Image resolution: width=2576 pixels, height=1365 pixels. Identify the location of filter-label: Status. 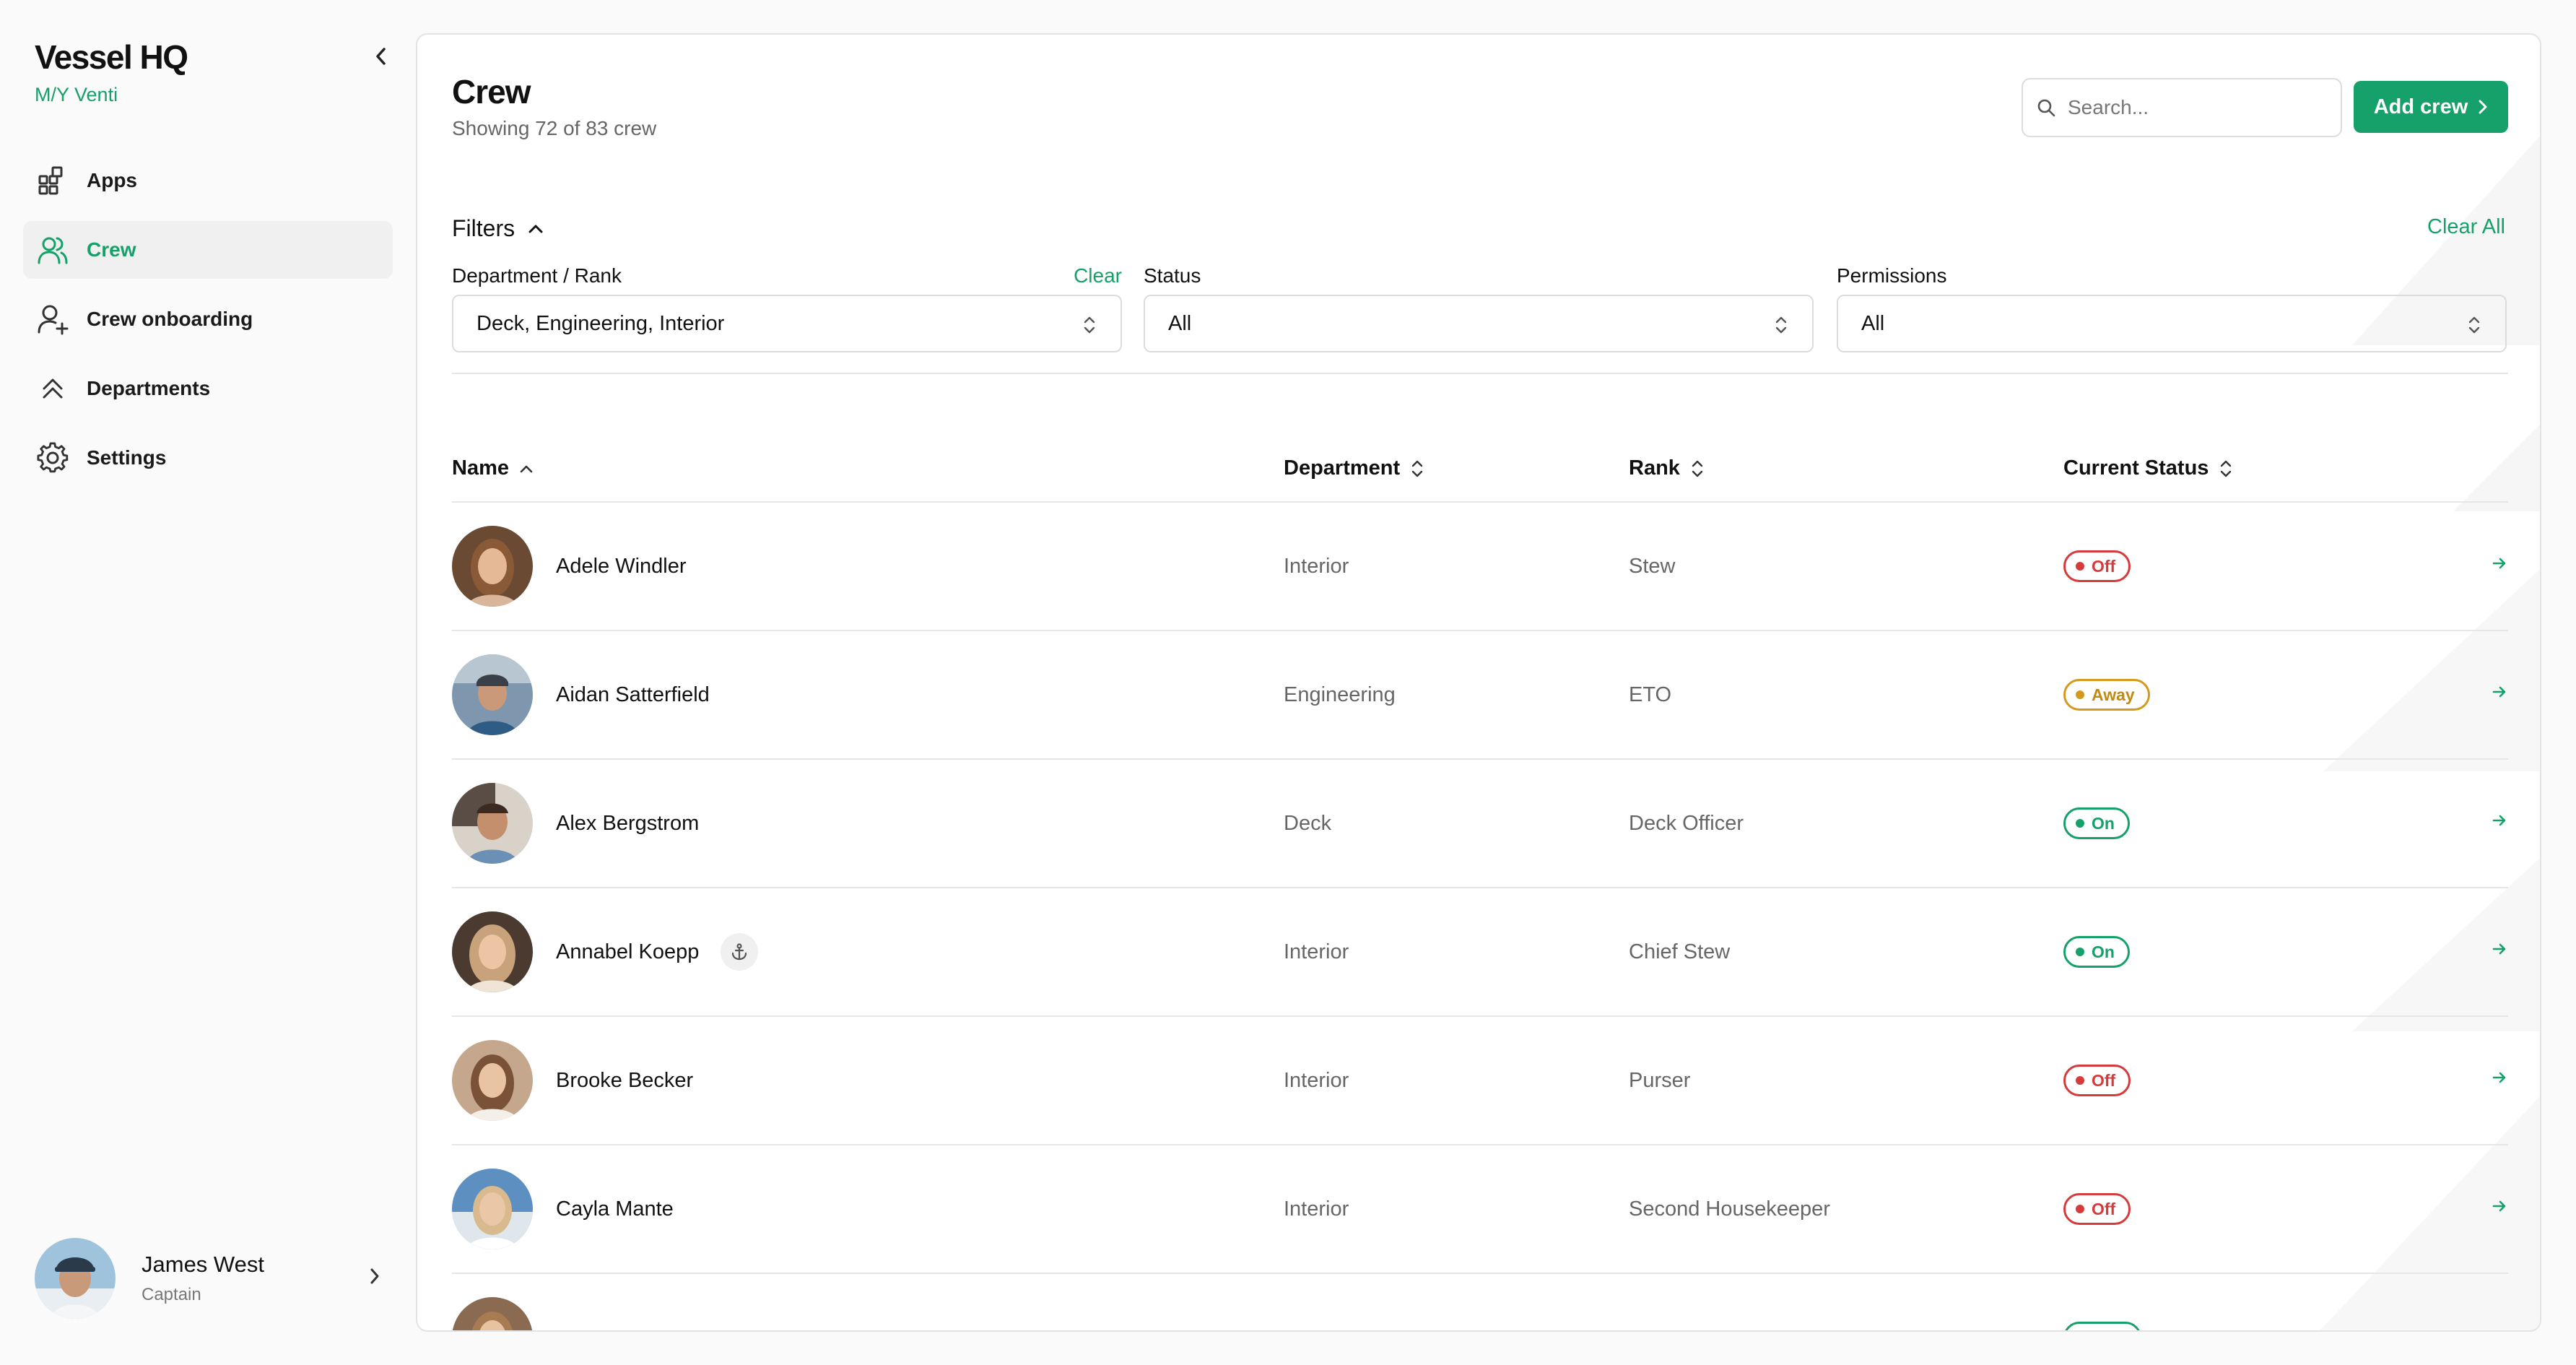
(1172, 275).